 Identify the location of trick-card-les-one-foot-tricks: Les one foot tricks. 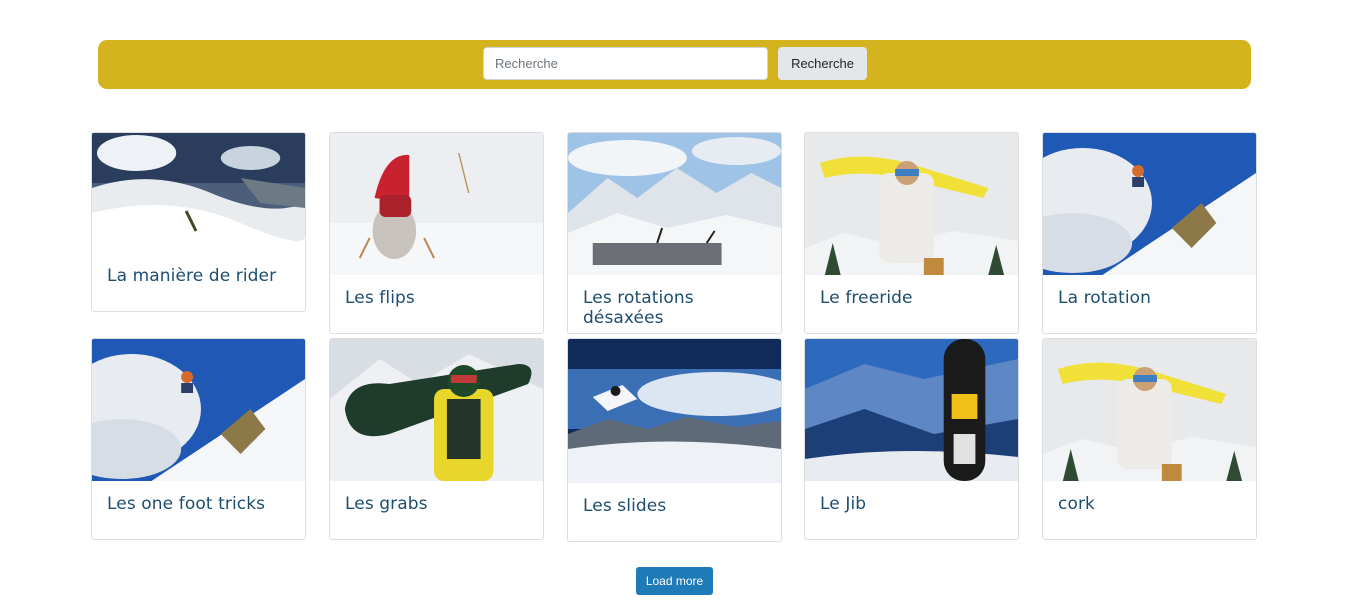
(198, 439).